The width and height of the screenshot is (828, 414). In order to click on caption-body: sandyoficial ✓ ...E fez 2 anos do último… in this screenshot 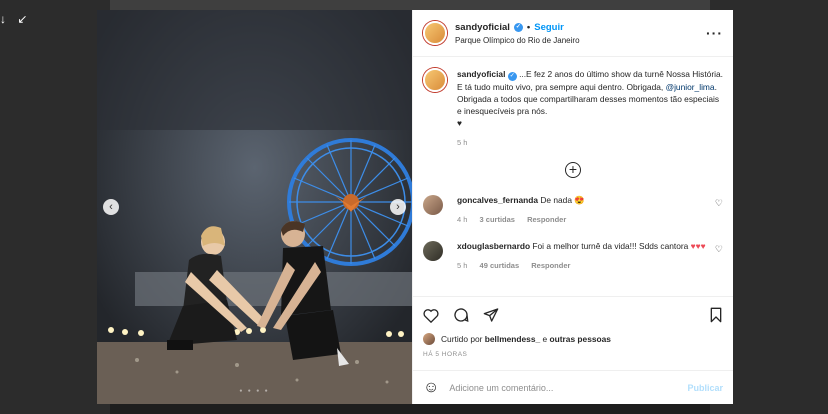, I will do `click(590, 108)`.